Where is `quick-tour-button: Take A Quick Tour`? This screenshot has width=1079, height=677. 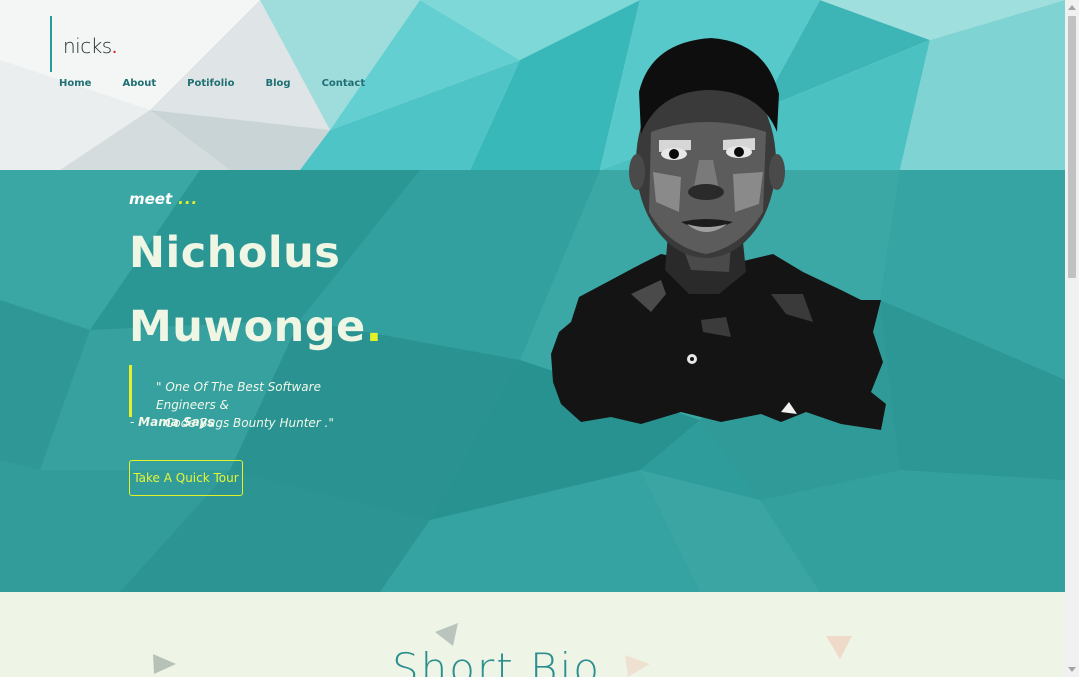
quick-tour-button: Take A Quick Tour is located at coordinates (186, 478).